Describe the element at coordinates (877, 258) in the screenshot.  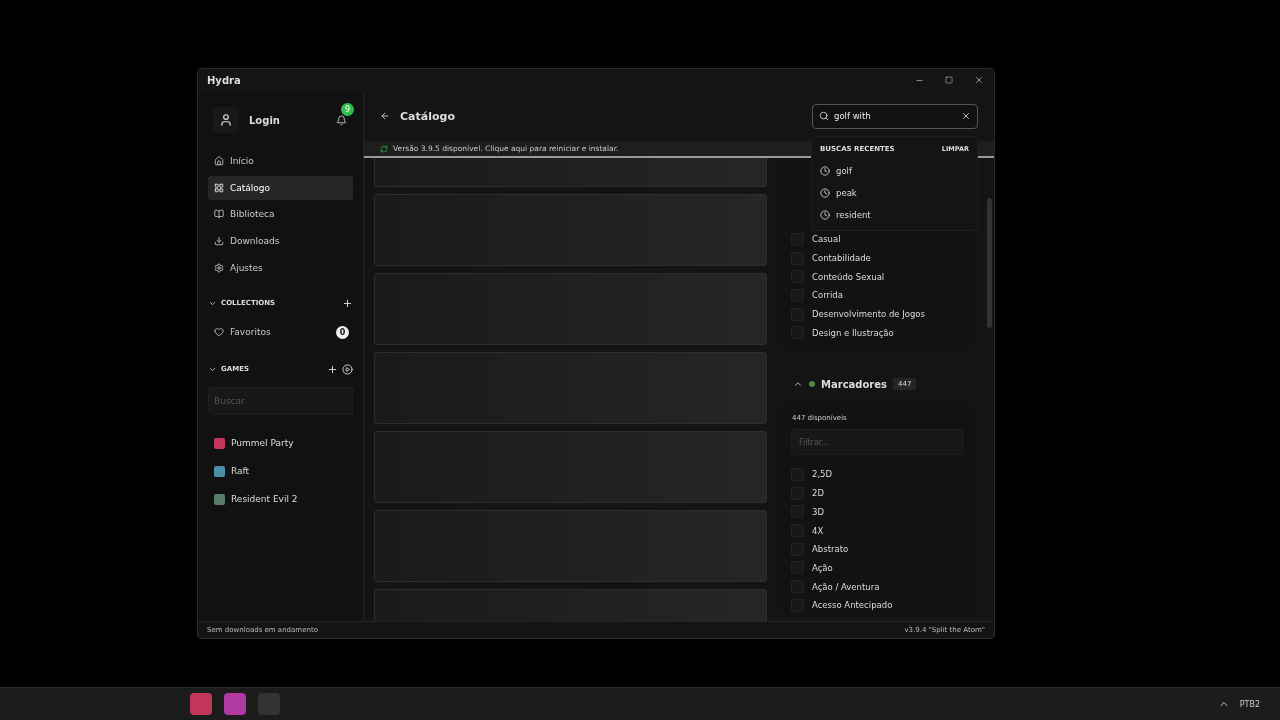
I see `genre-checkbox: Contabilidade` at that location.